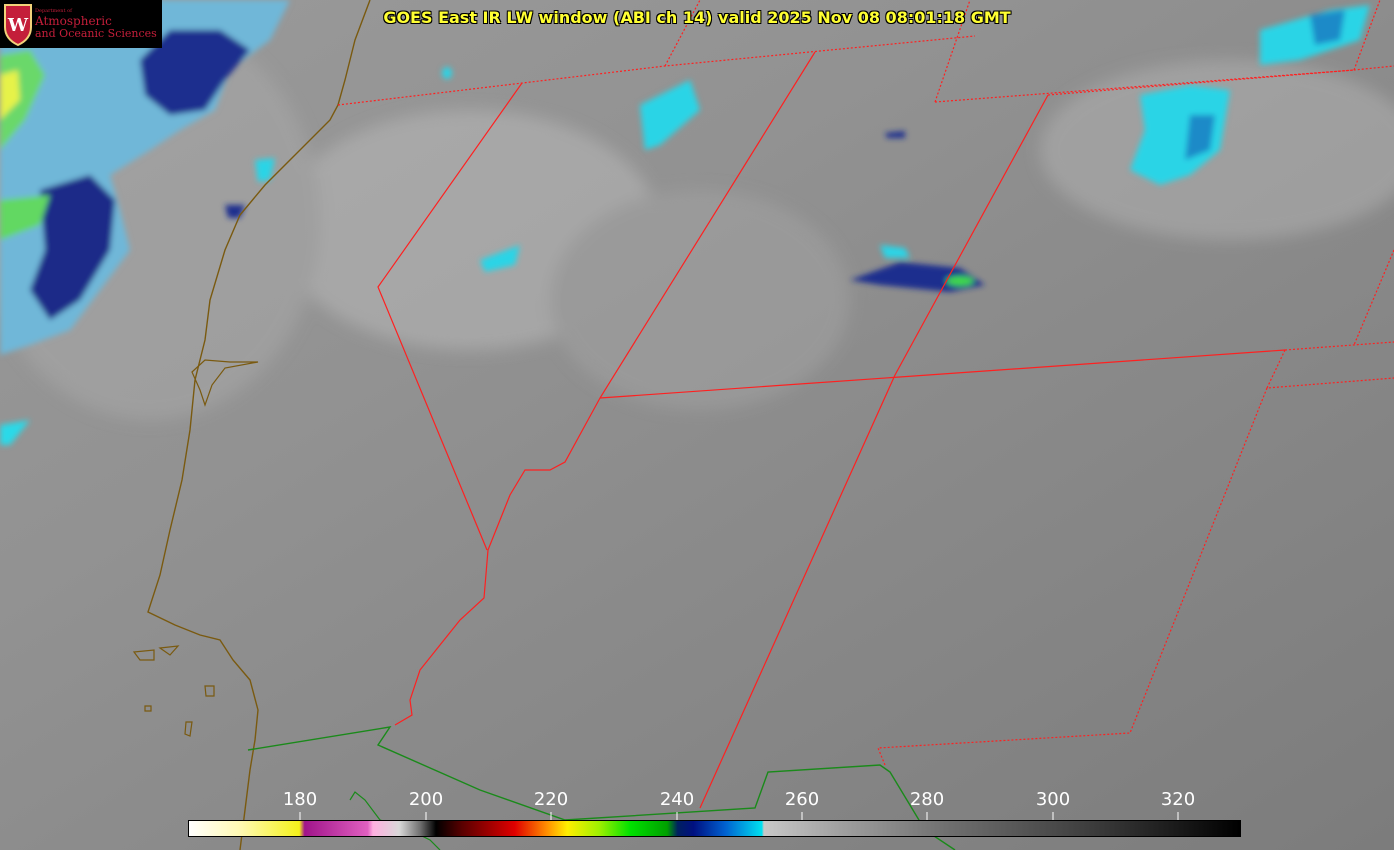 Image resolution: width=1394 pixels, height=850 pixels. I want to click on colorbar-tick-label: 200, so click(426, 799).